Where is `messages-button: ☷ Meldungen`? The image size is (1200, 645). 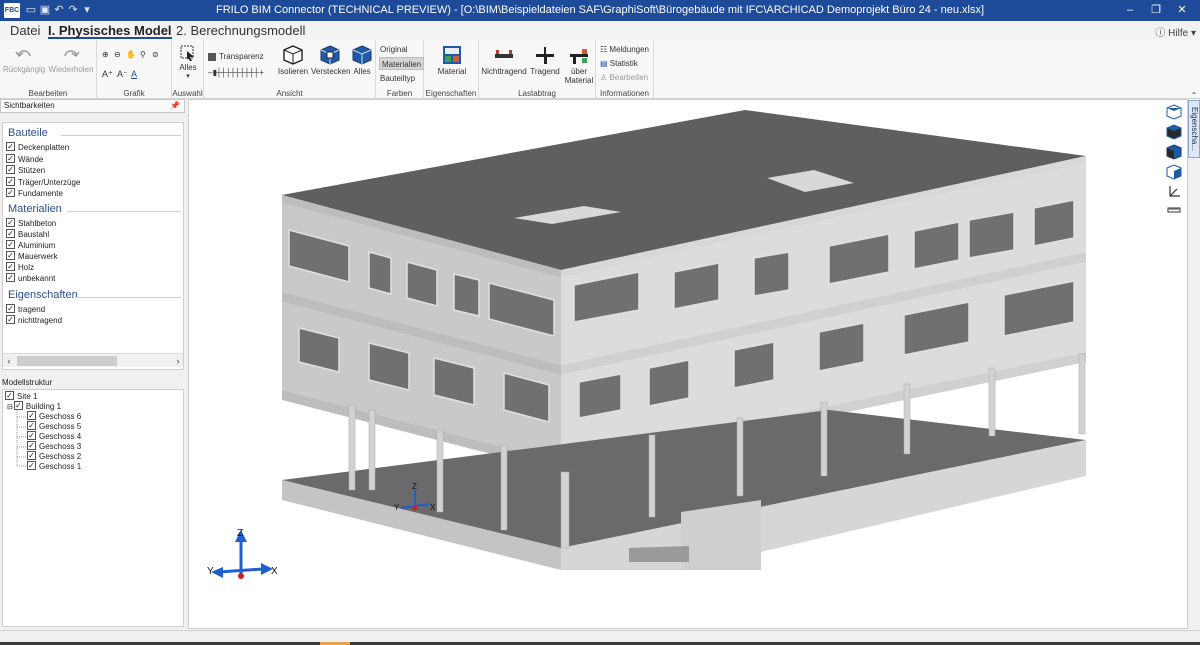 messages-button: ☷ Meldungen is located at coordinates (624, 49).